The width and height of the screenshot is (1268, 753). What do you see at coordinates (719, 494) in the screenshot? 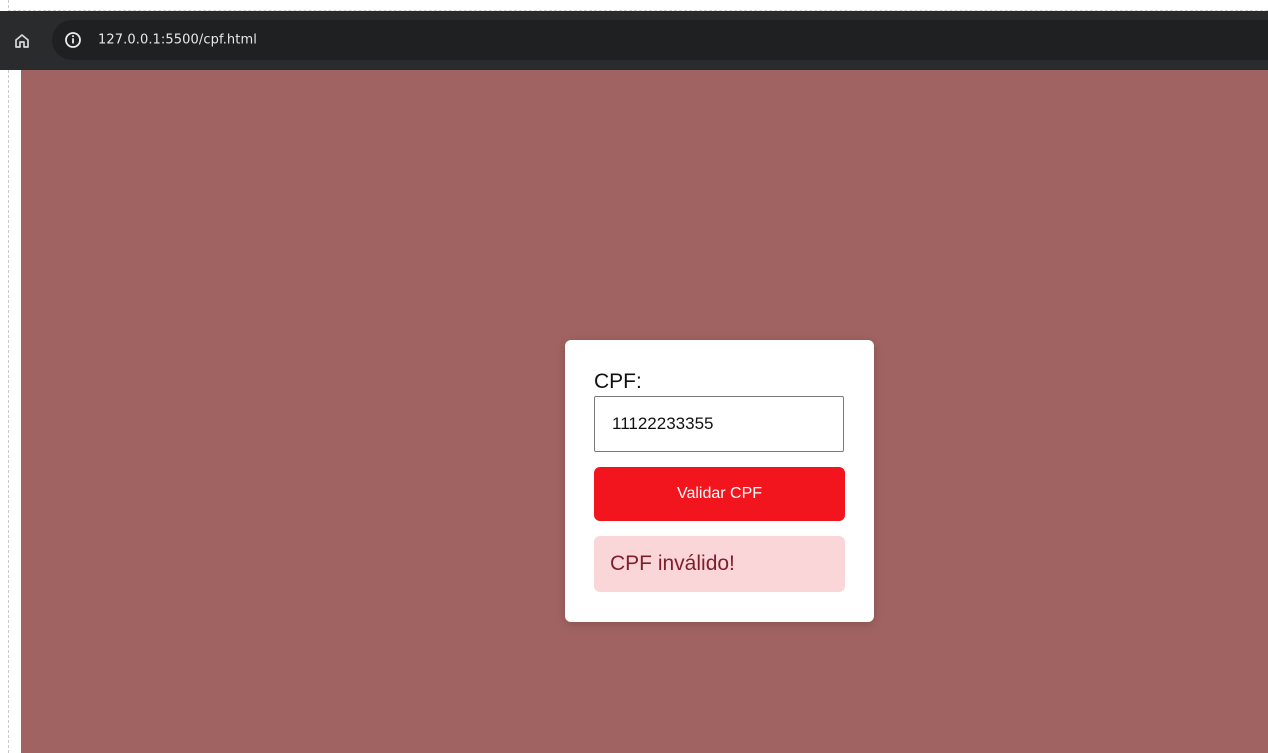
I see `validate-cpf-button: Validar CPF` at bounding box center [719, 494].